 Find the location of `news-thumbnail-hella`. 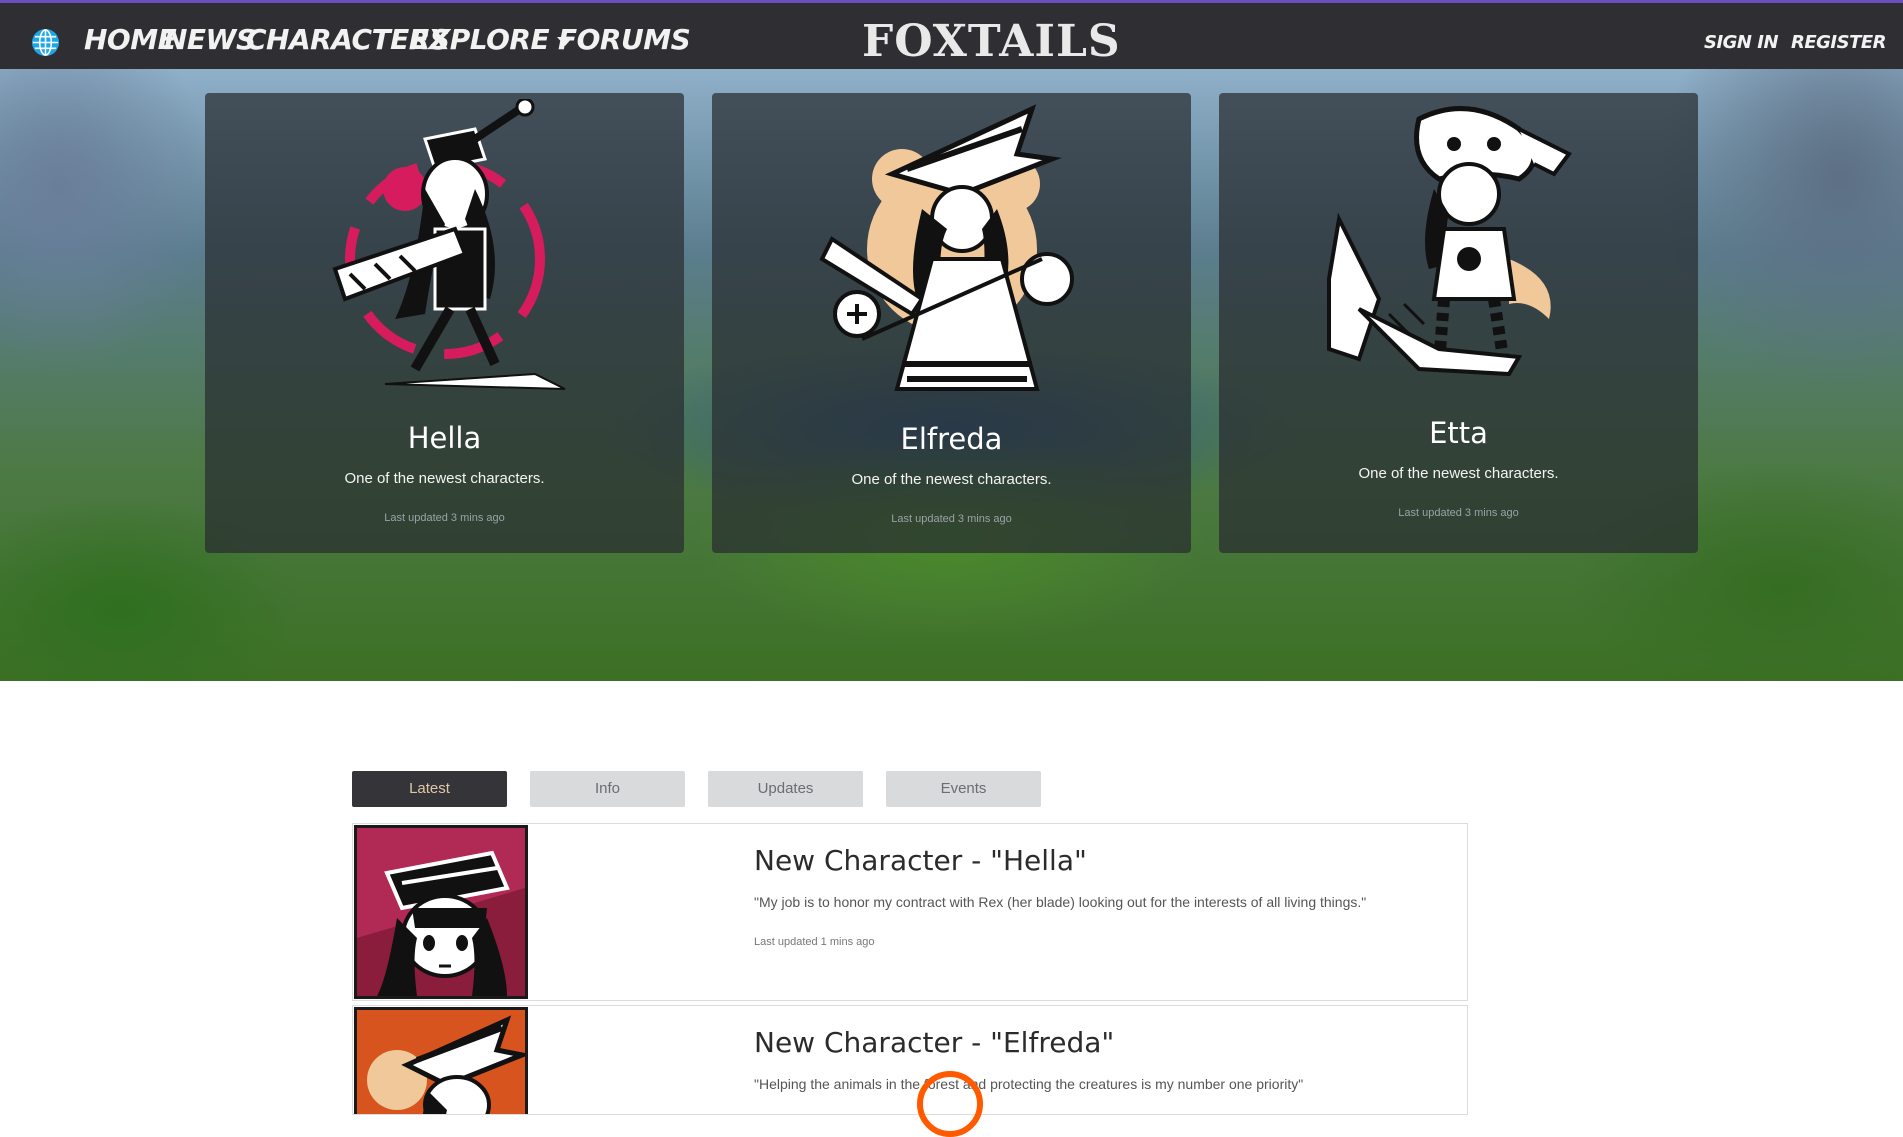

news-thumbnail-hella is located at coordinates (441, 912).